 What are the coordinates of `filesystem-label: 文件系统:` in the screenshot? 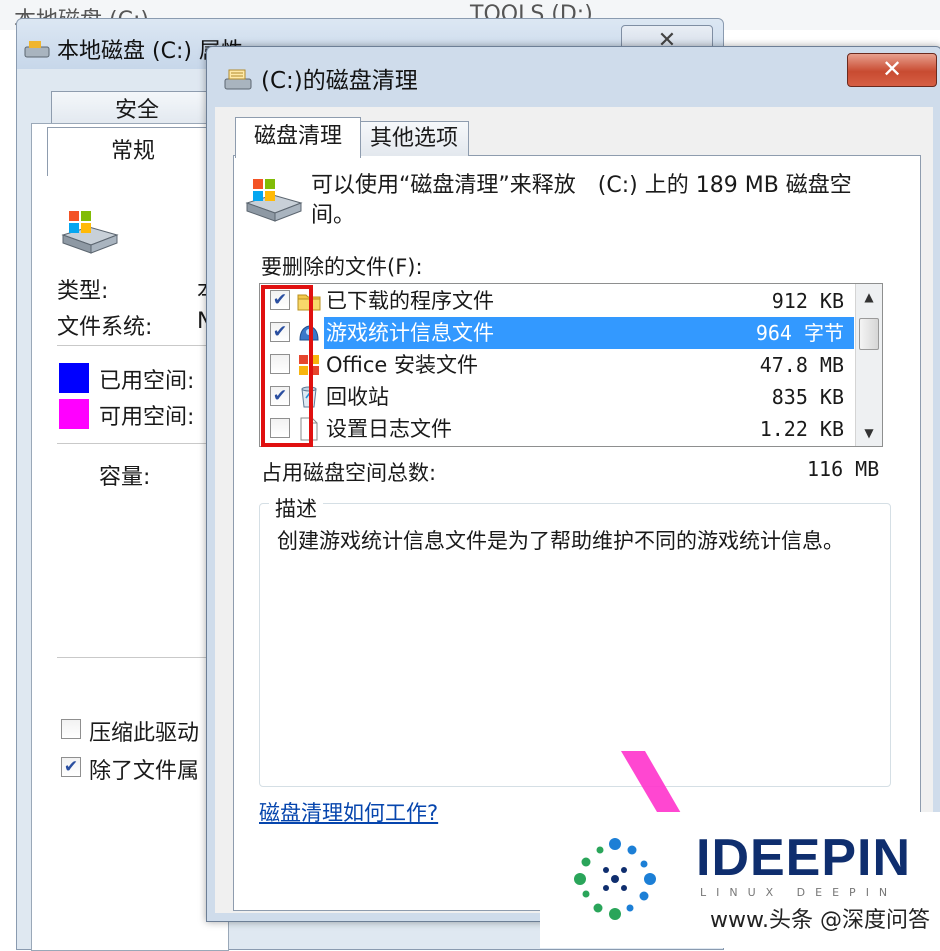 It's located at (105, 327).